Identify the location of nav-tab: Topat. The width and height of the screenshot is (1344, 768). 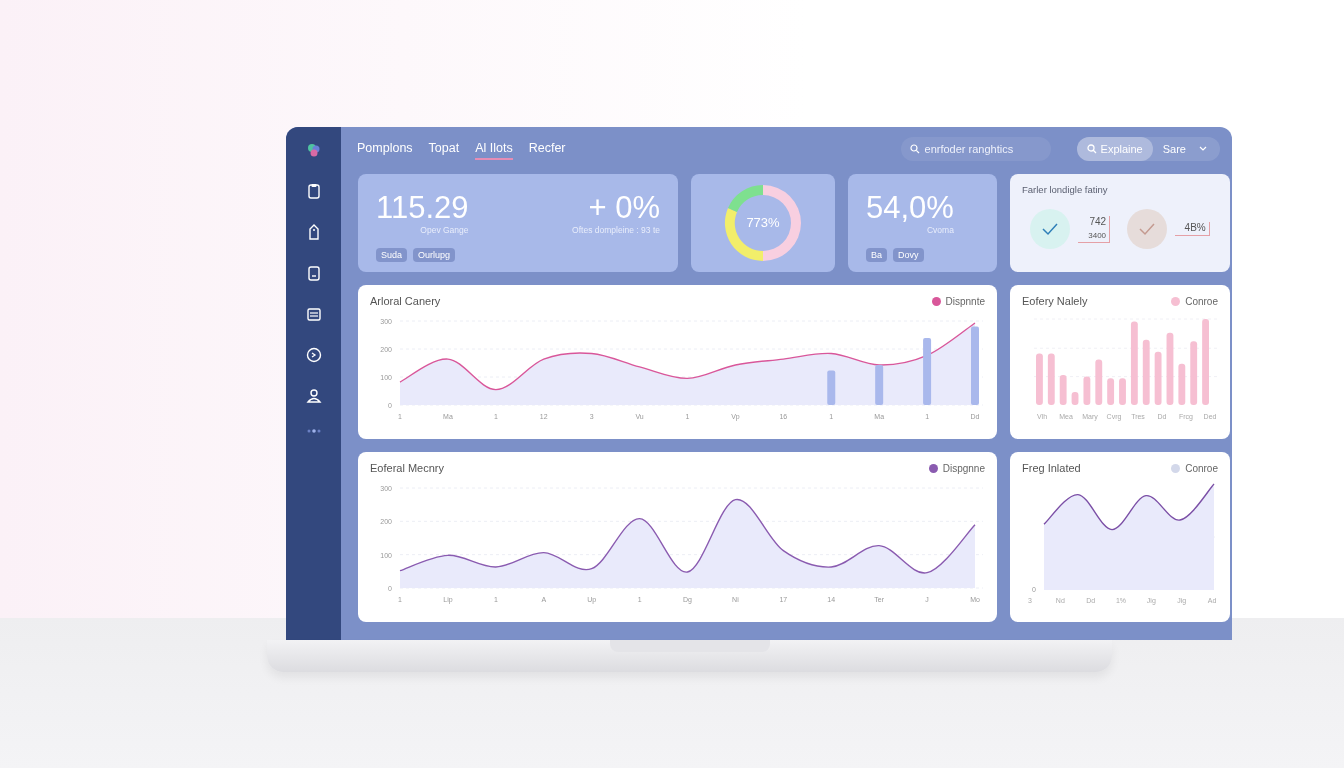
(444, 149).